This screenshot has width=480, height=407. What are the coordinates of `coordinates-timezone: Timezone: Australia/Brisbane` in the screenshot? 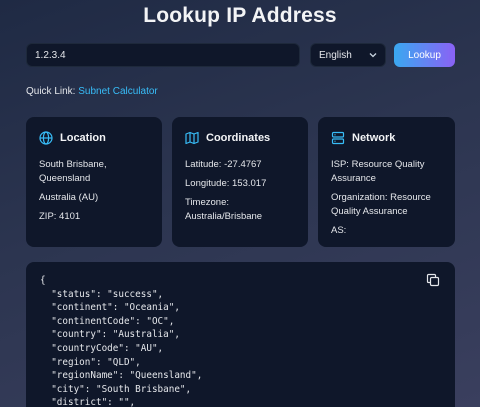 It's located at (224, 209).